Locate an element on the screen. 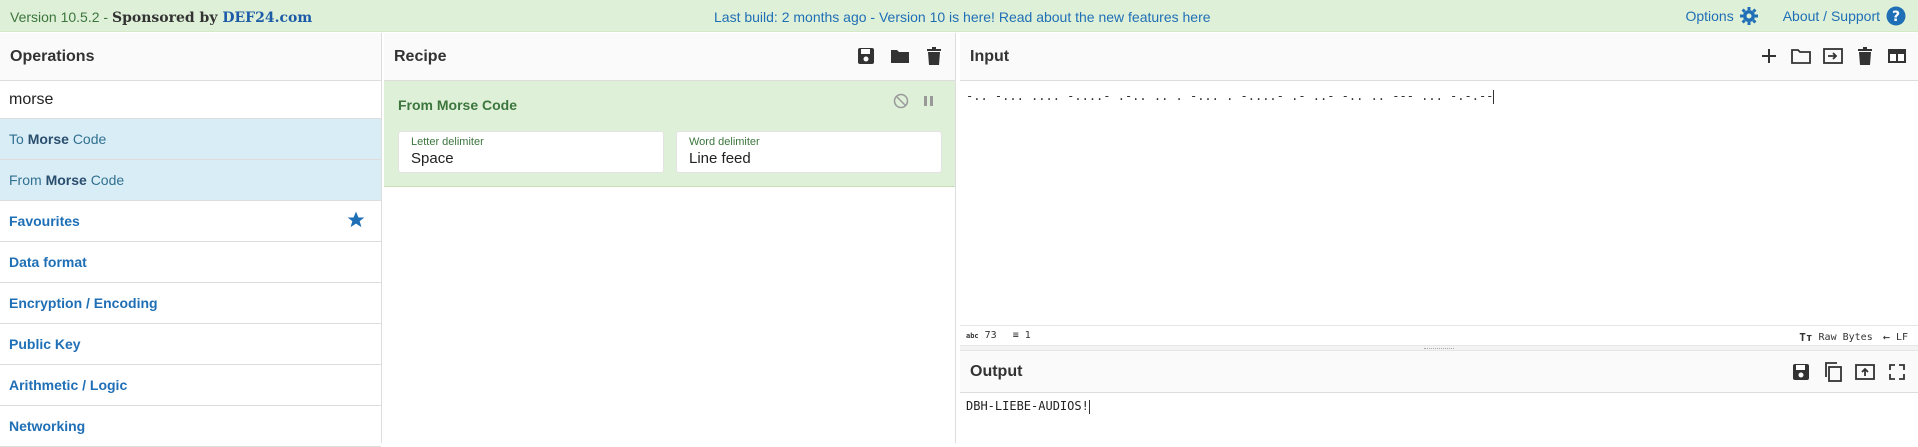 The width and height of the screenshot is (1918, 447). op-to-morse-code: To Morse Code is located at coordinates (190, 139).